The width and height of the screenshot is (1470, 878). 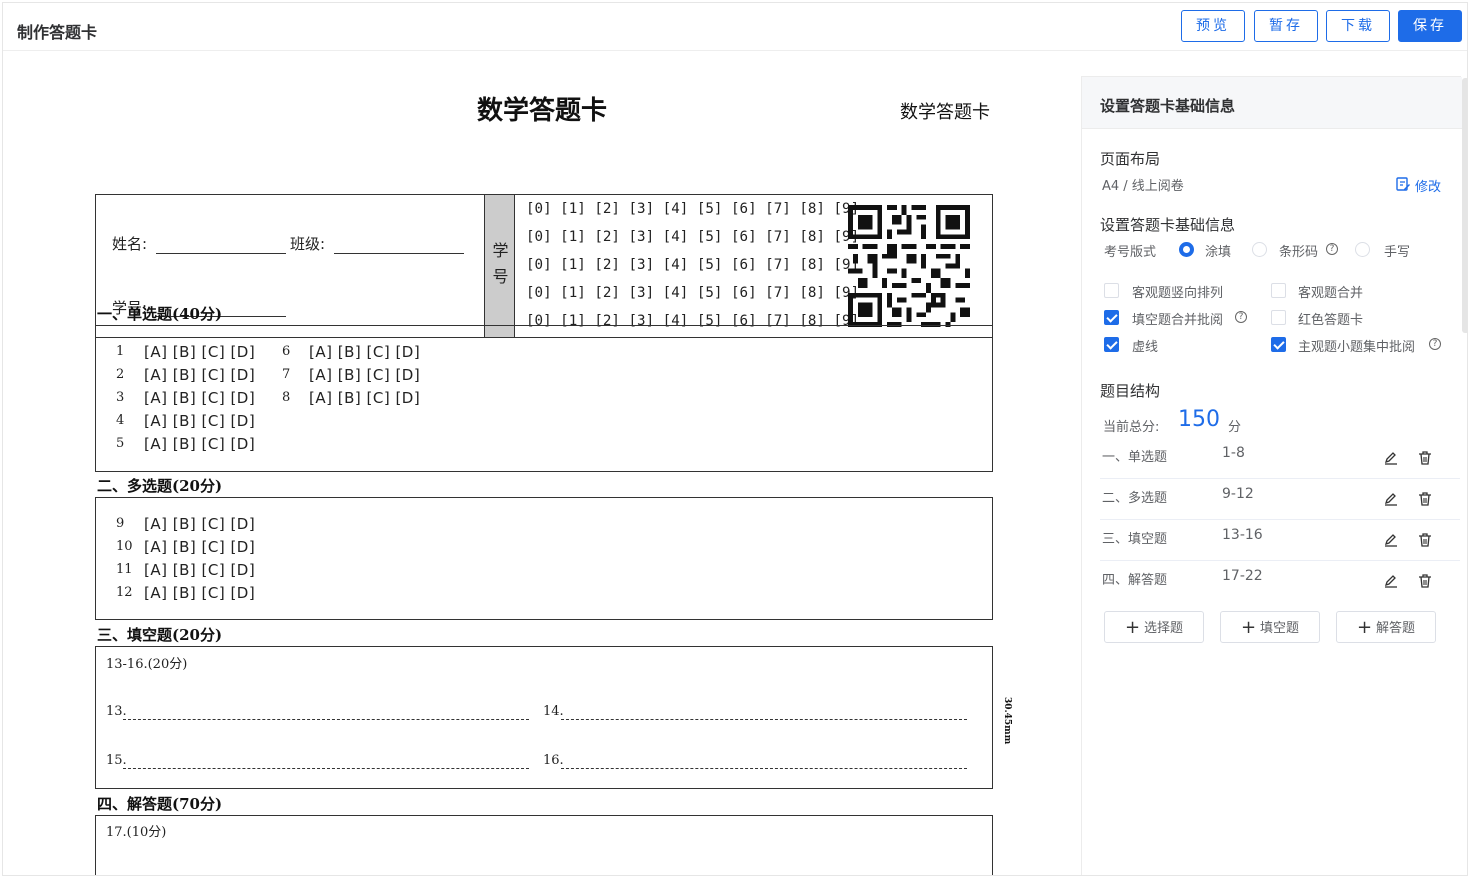 I want to click on question-number: 8, so click(x=286, y=397).